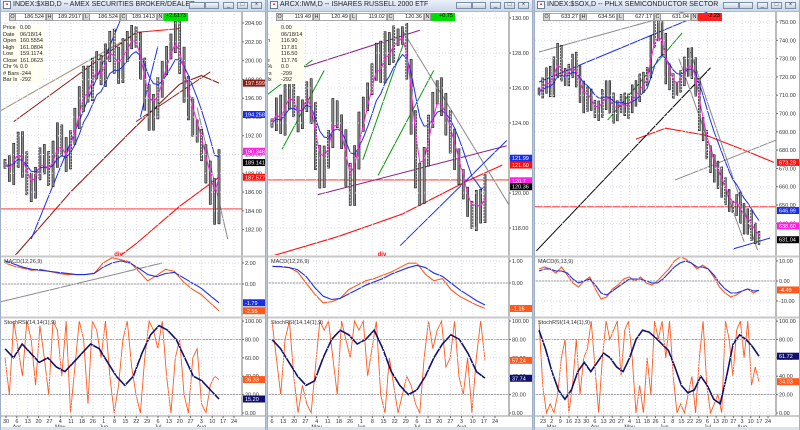  What do you see at coordinates (253, 43) in the screenshot?
I see `price-axis-label: 202.00` at bounding box center [253, 43].